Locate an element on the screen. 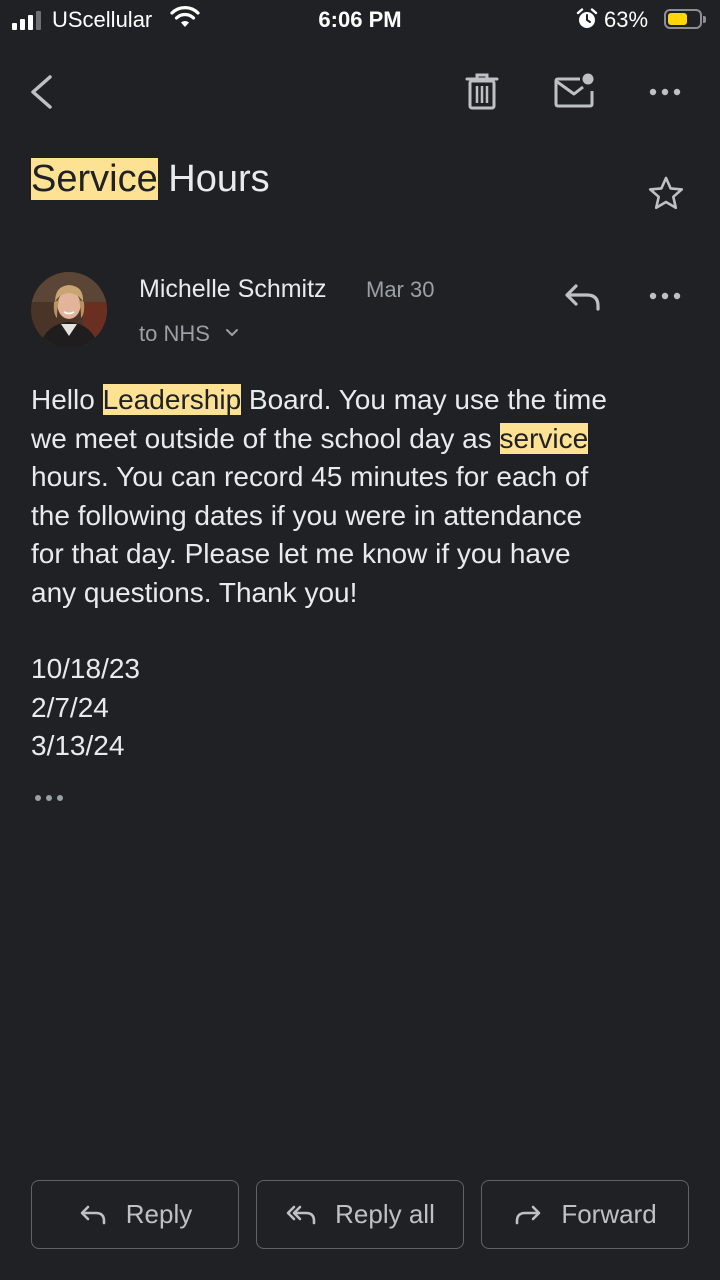 This screenshot has height=1280, width=720. sender-photo is located at coordinates (69, 310).